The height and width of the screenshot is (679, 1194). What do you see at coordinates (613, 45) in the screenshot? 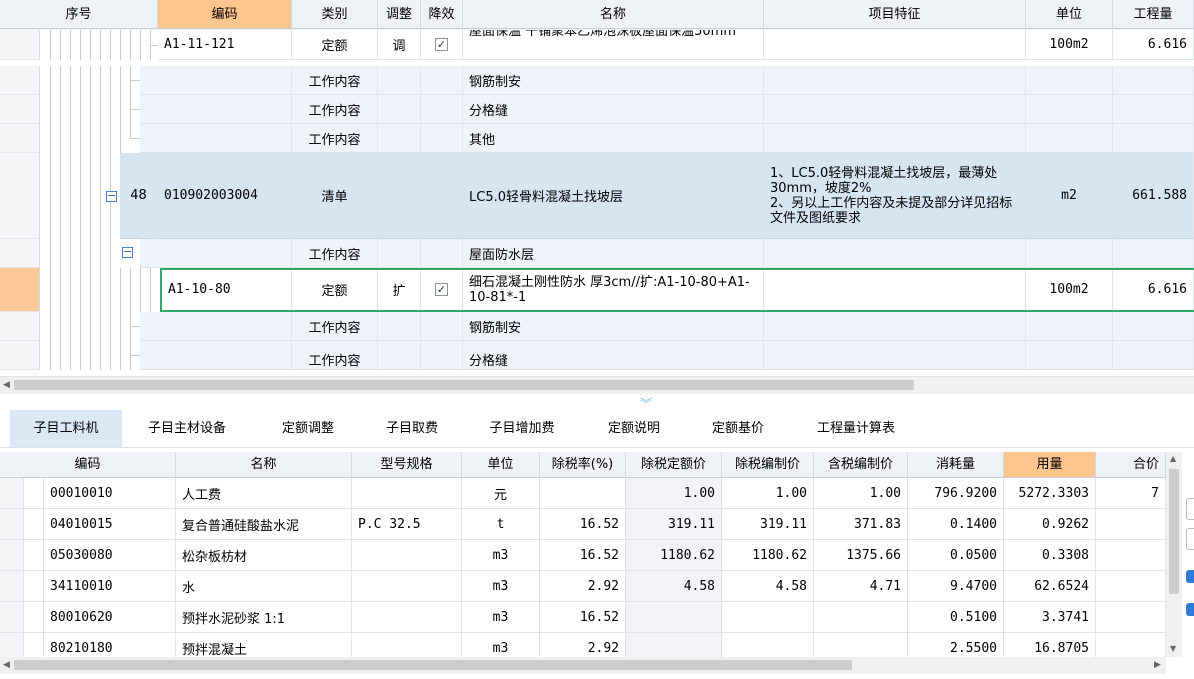
I see `row-name: 屋面保温 干铺聚苯乙烯泡沫板屋面保温50mm` at bounding box center [613, 45].